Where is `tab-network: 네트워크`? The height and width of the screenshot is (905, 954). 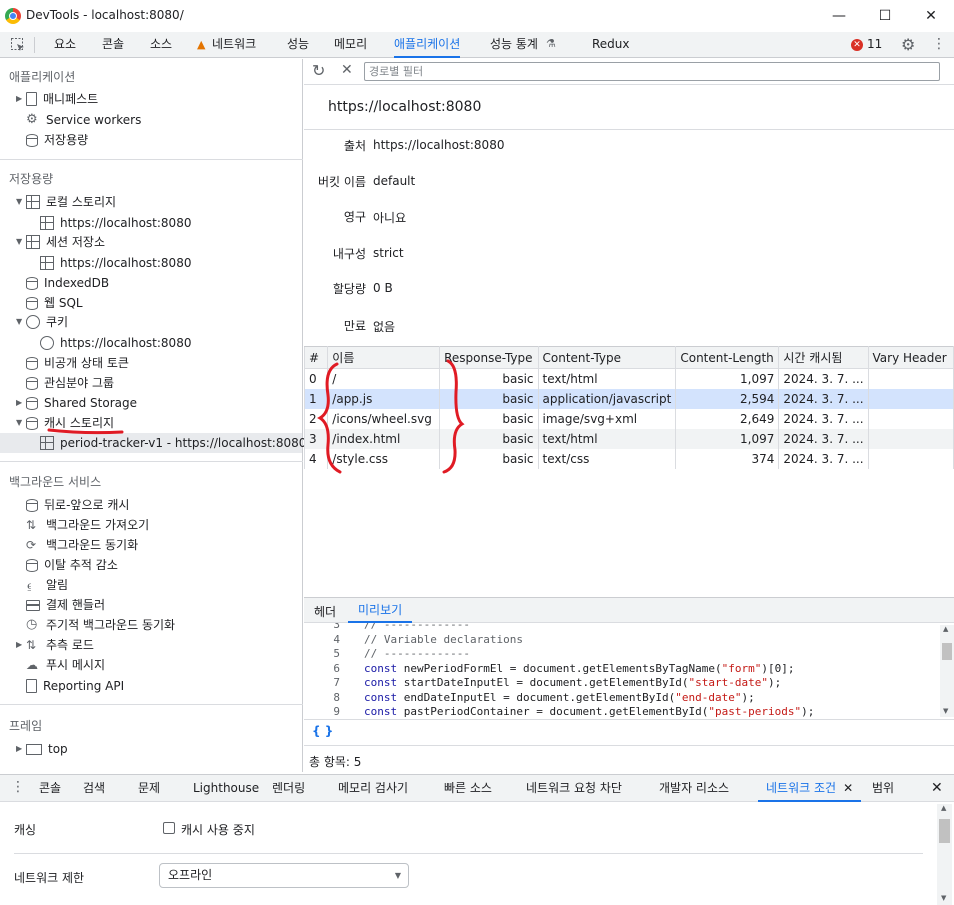 tab-network: 네트워크 is located at coordinates (234, 45).